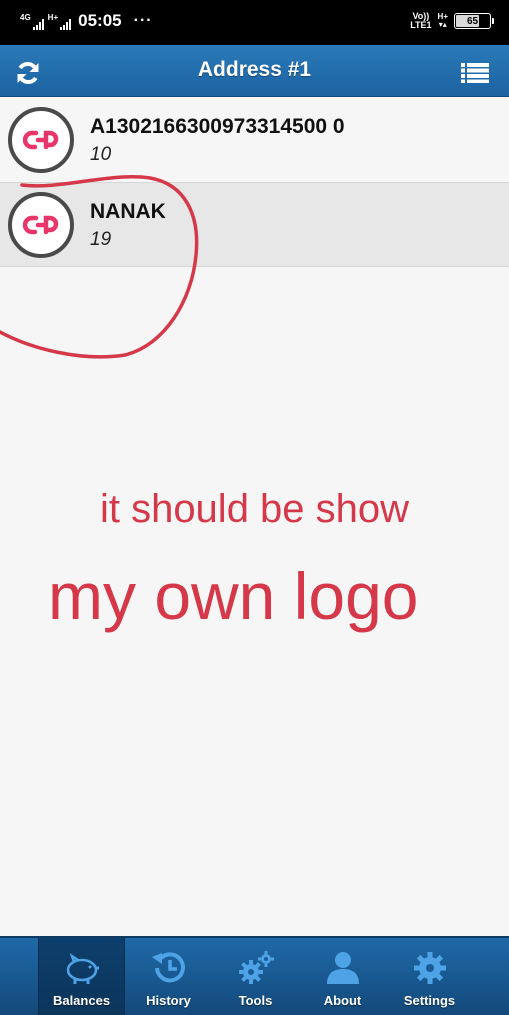  I want to click on battery-percent: 65, so click(472, 21).